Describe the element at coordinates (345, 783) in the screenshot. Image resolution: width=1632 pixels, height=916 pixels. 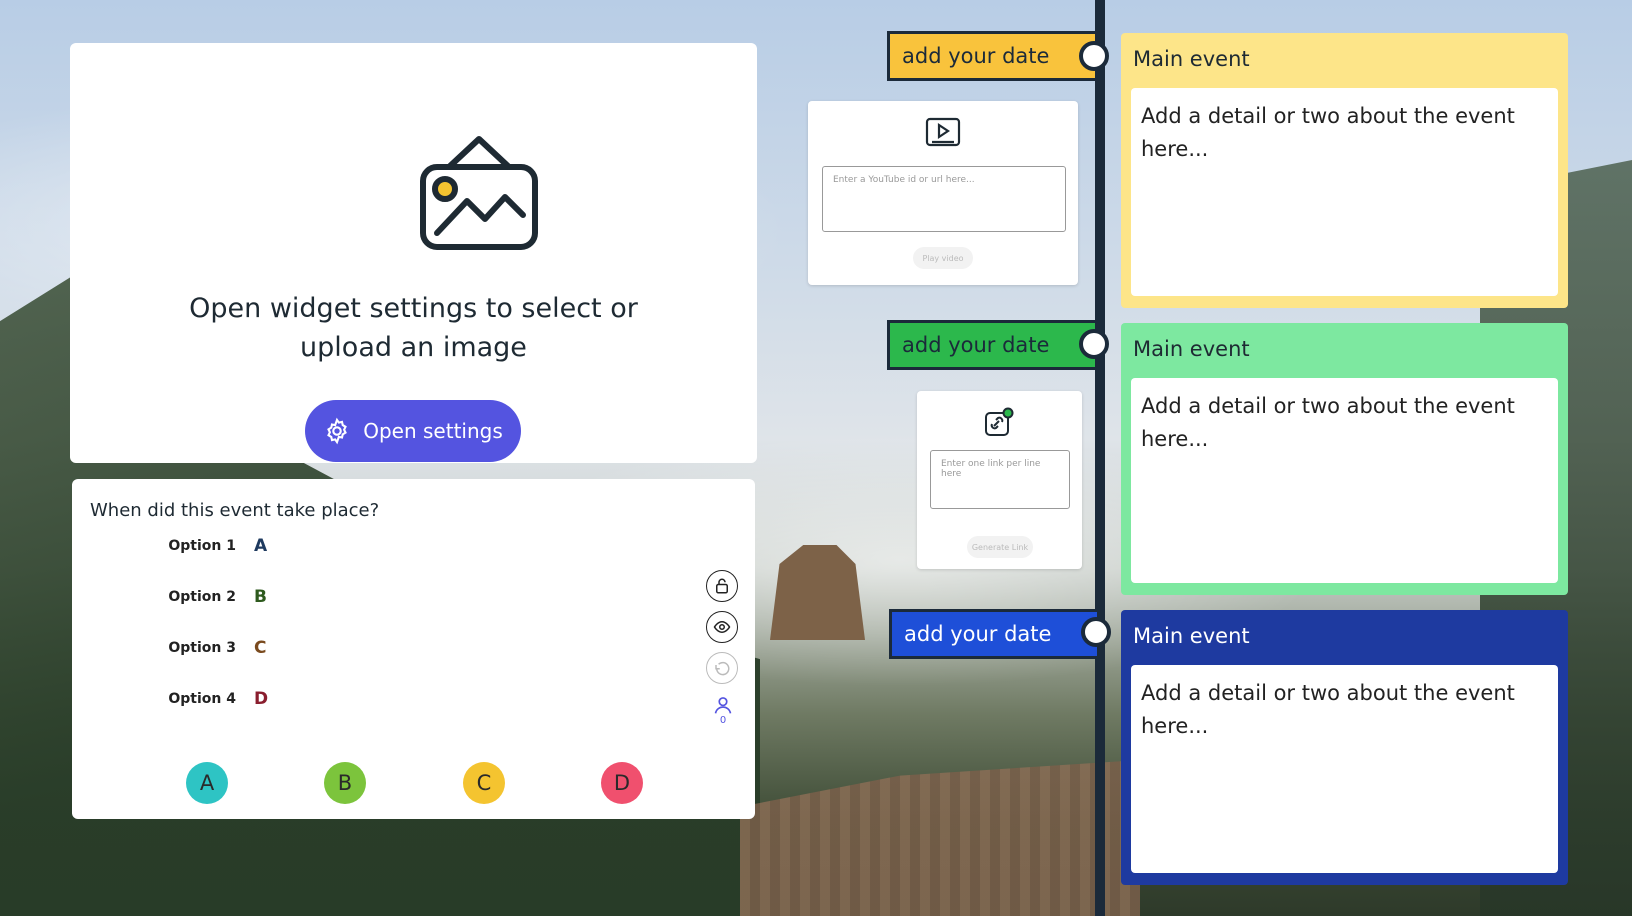
I see `answer-button-b: B` at that location.